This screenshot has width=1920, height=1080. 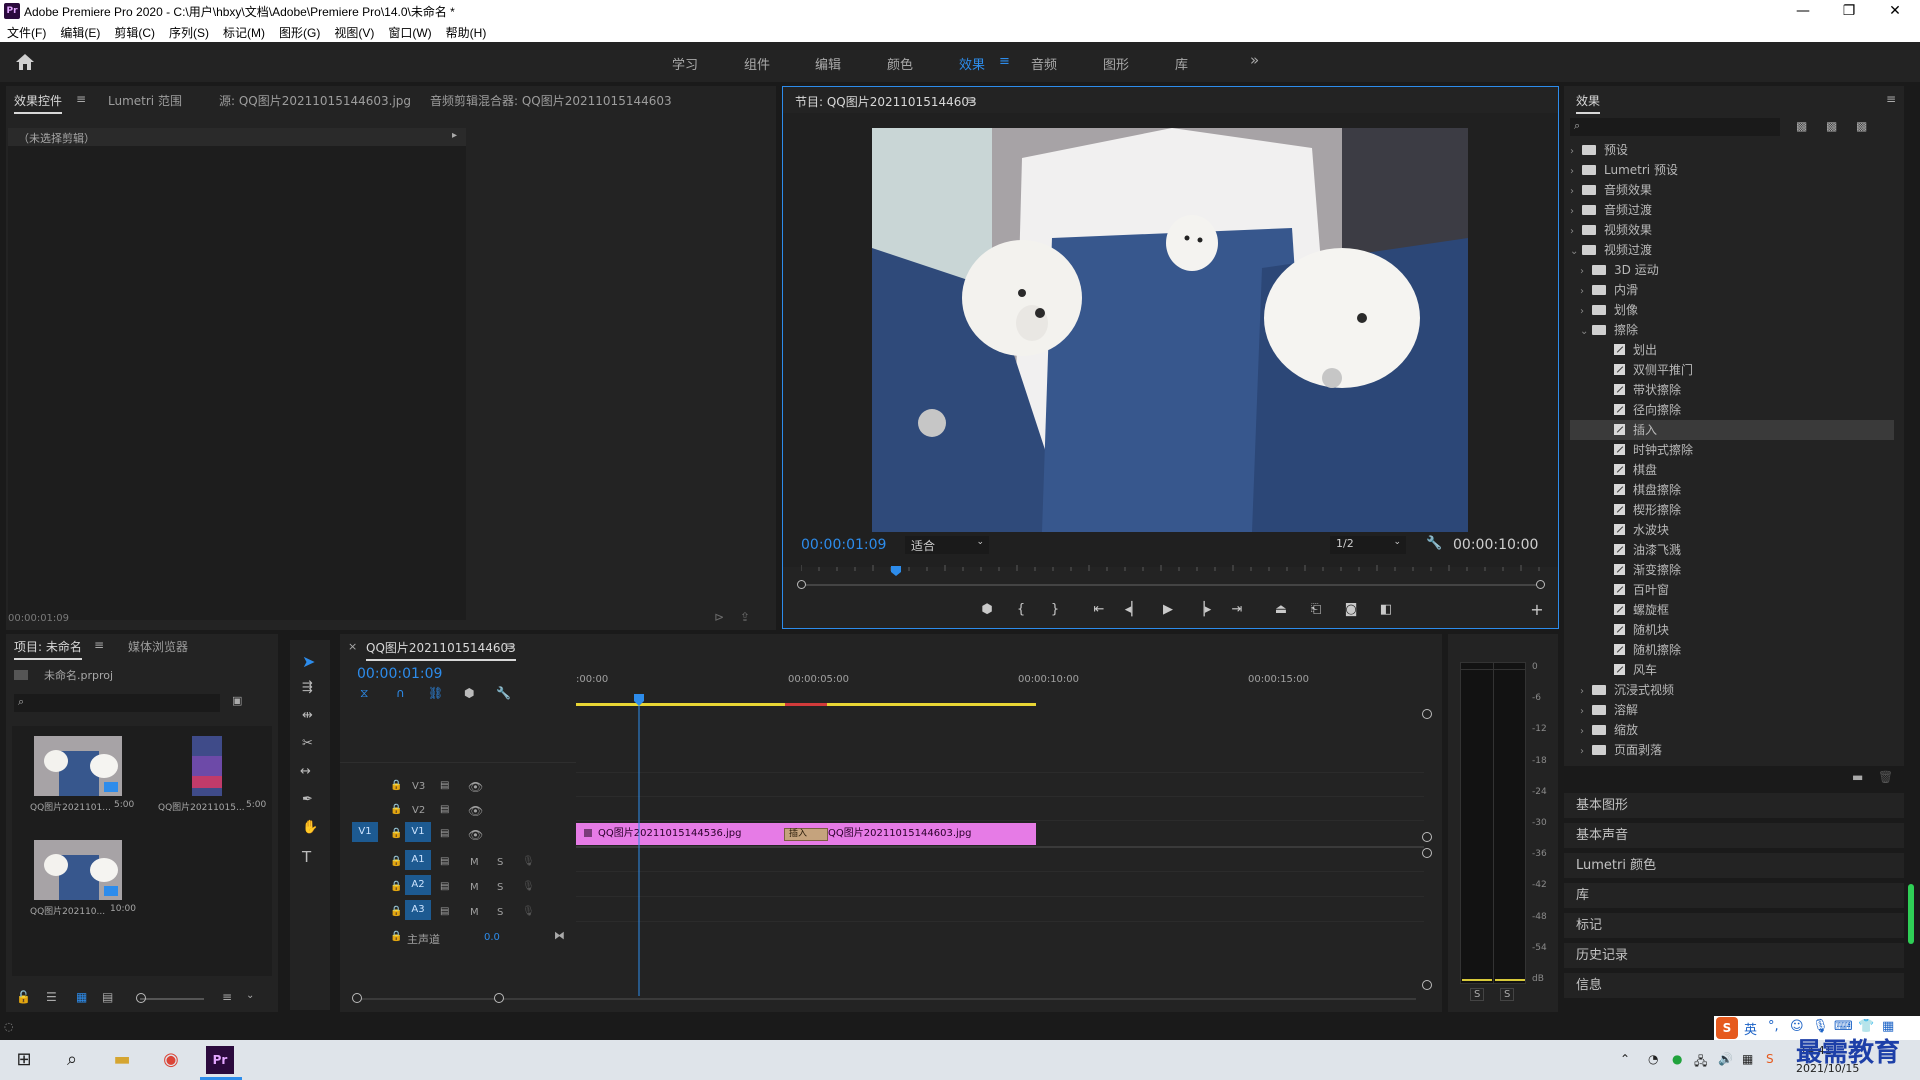 I want to click on track-a2-target: A2, so click(x=418, y=885).